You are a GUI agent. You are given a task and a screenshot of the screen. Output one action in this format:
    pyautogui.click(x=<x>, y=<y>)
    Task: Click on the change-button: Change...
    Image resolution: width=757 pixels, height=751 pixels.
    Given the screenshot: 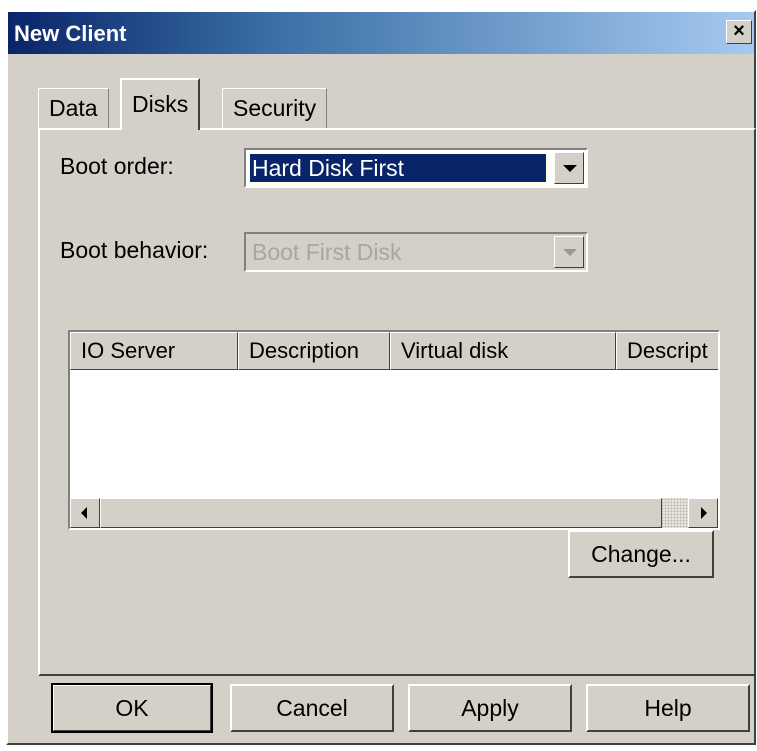 What is the action you would take?
    pyautogui.click(x=641, y=554)
    